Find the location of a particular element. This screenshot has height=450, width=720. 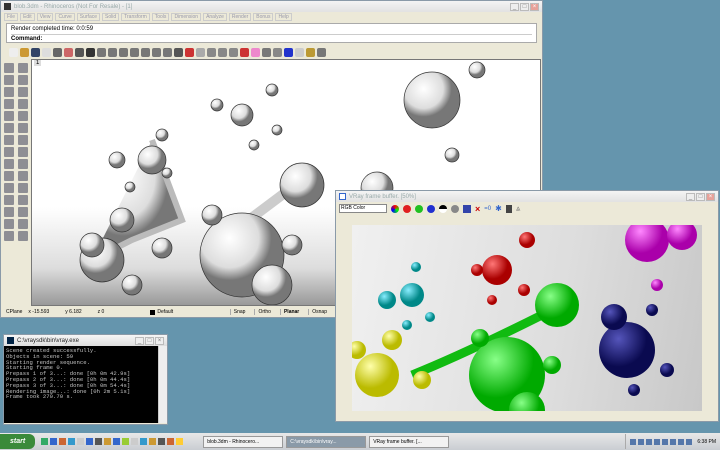

menu-edit: Edit is located at coordinates (27, 17).